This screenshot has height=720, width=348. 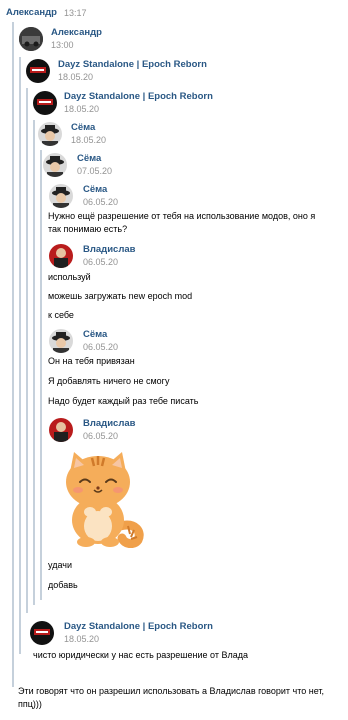 What do you see at coordinates (69, 277) in the screenshot?
I see `message-text: используй` at bounding box center [69, 277].